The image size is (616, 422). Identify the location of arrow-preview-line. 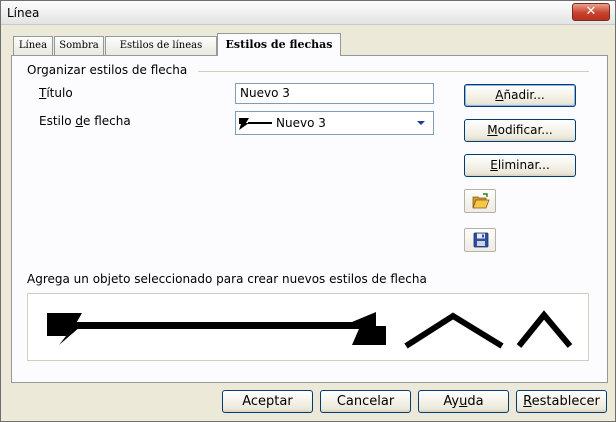
(216, 328).